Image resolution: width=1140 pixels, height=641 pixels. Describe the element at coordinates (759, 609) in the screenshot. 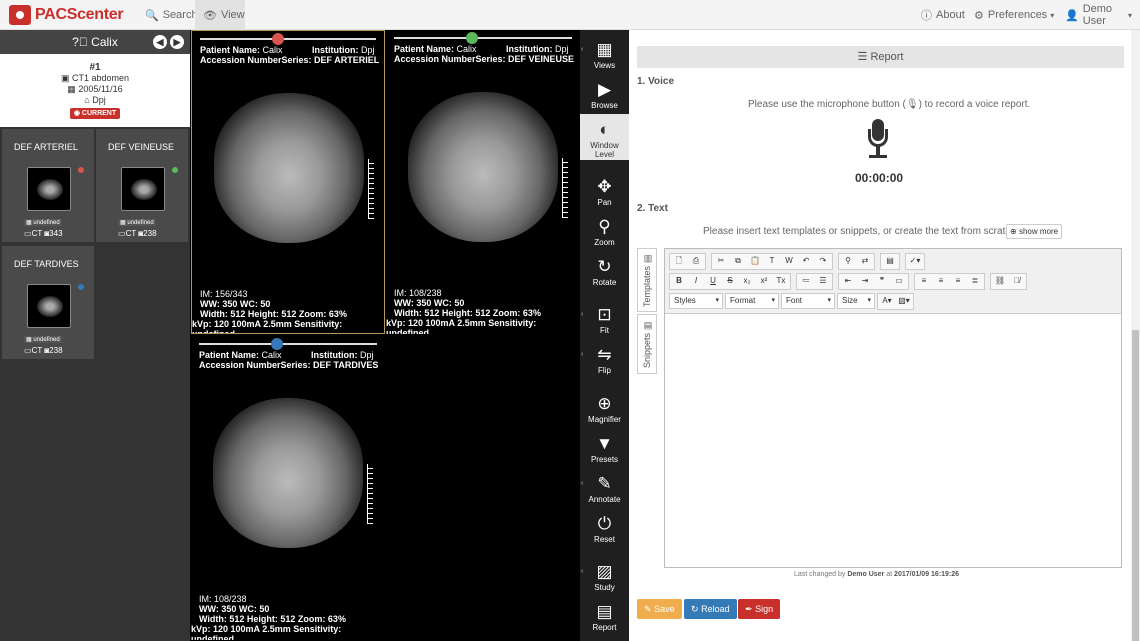

I see `sign-button: ✒ Sign` at that location.